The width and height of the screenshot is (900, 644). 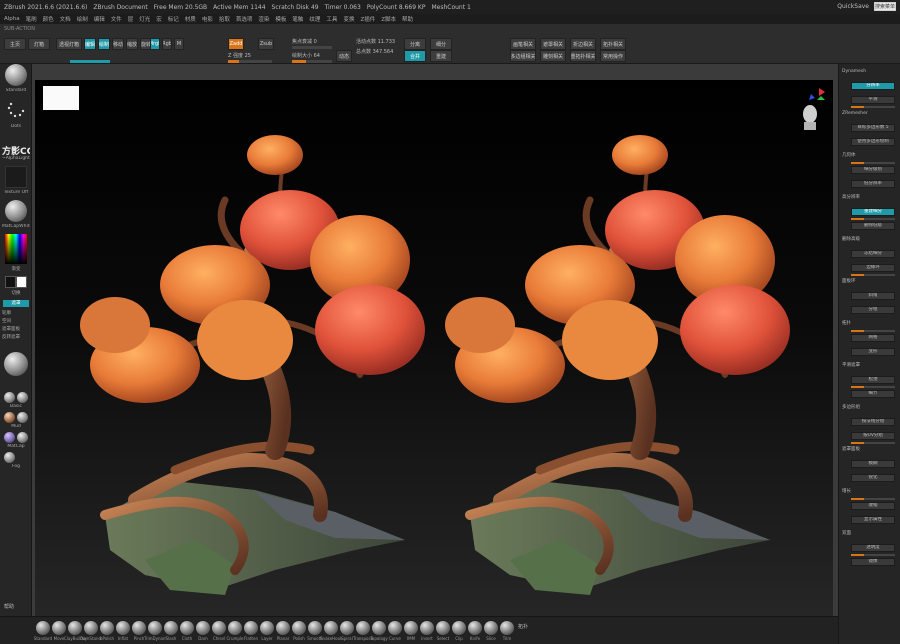 What do you see at coordinates (312, 61) in the screenshot?
I see `draw-size-slider` at bounding box center [312, 61].